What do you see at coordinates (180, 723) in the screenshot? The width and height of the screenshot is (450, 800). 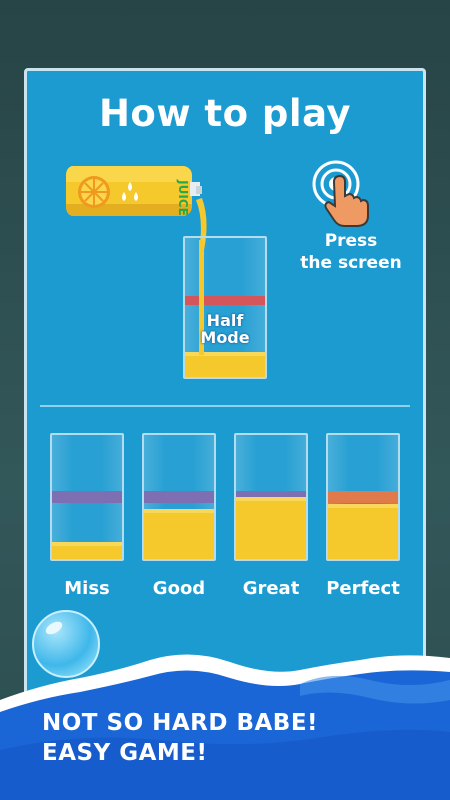 I see `banner-line-1: NOT SO HARD BABE!` at bounding box center [180, 723].